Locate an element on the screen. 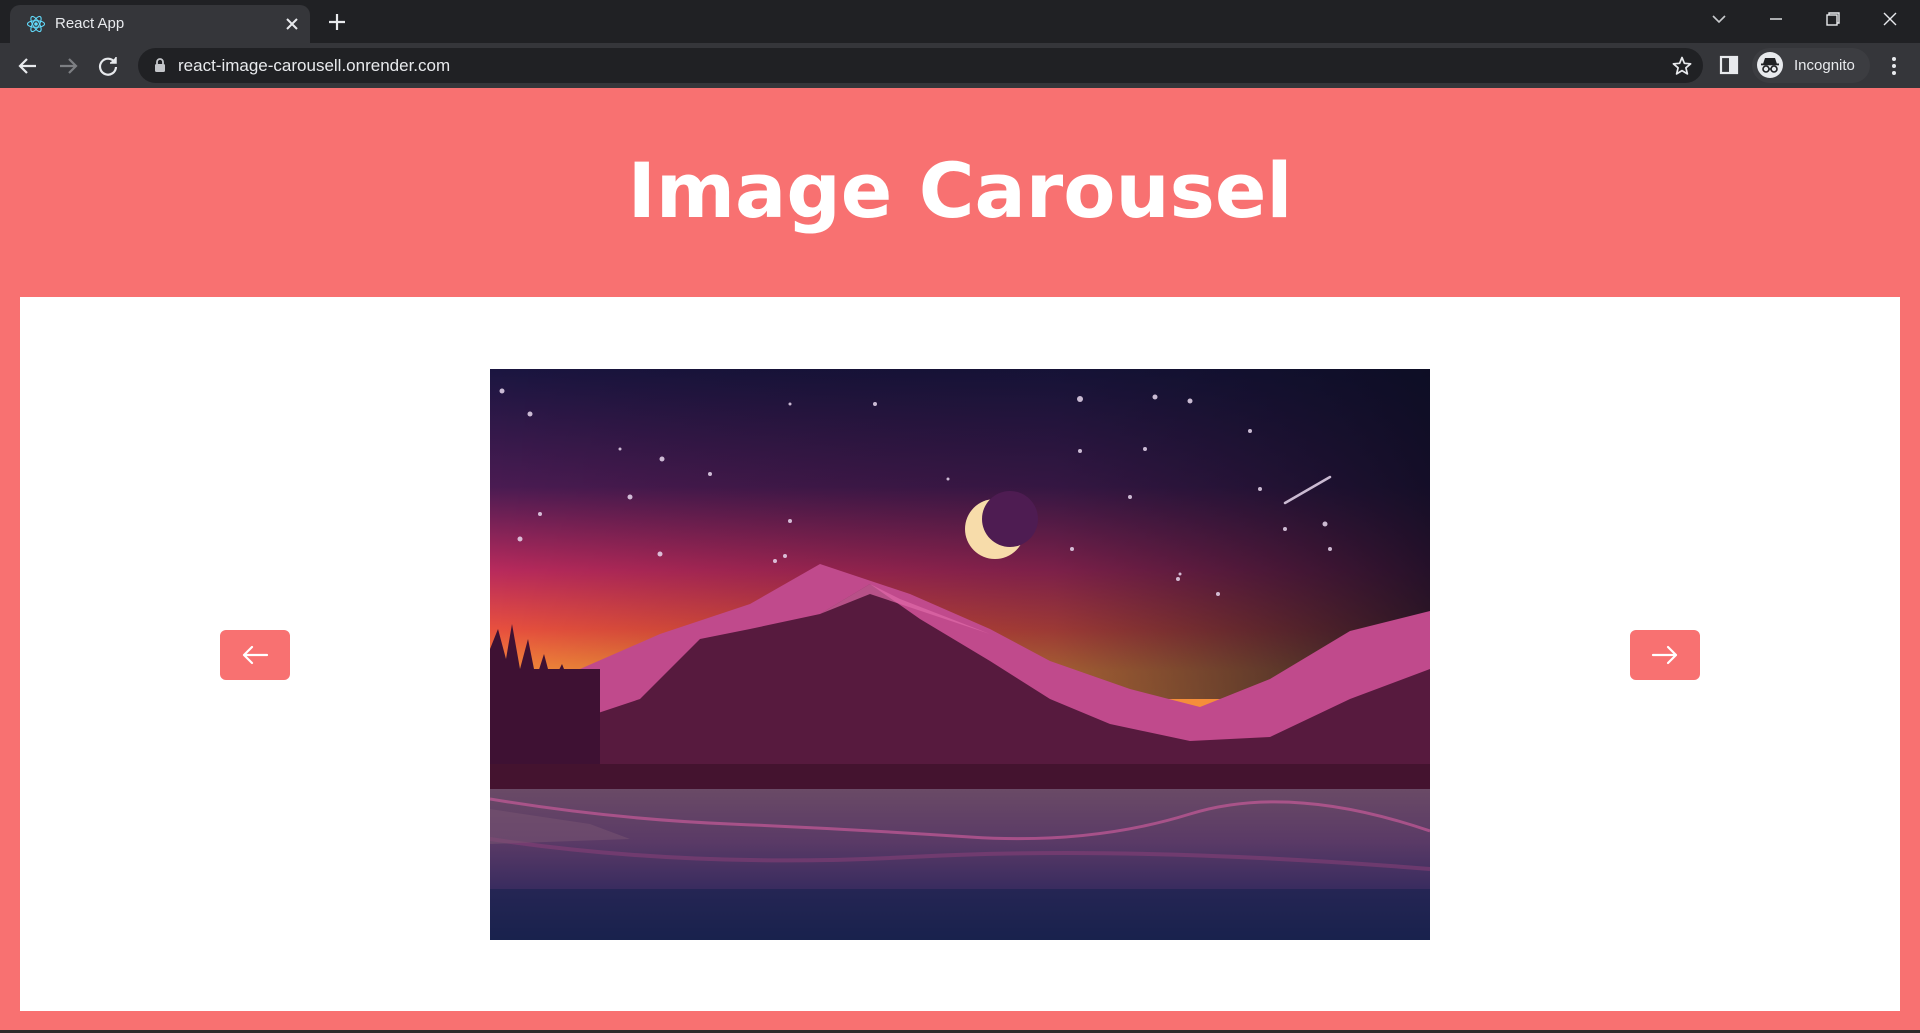 Image resolution: width=1920 pixels, height=1033 pixels. url-text: react-image-carousell.onrender.com is located at coordinates (314, 66).